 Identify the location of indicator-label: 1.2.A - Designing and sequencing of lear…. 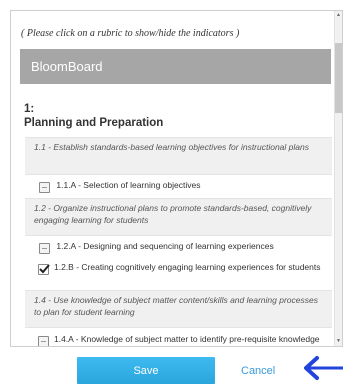
(165, 246).